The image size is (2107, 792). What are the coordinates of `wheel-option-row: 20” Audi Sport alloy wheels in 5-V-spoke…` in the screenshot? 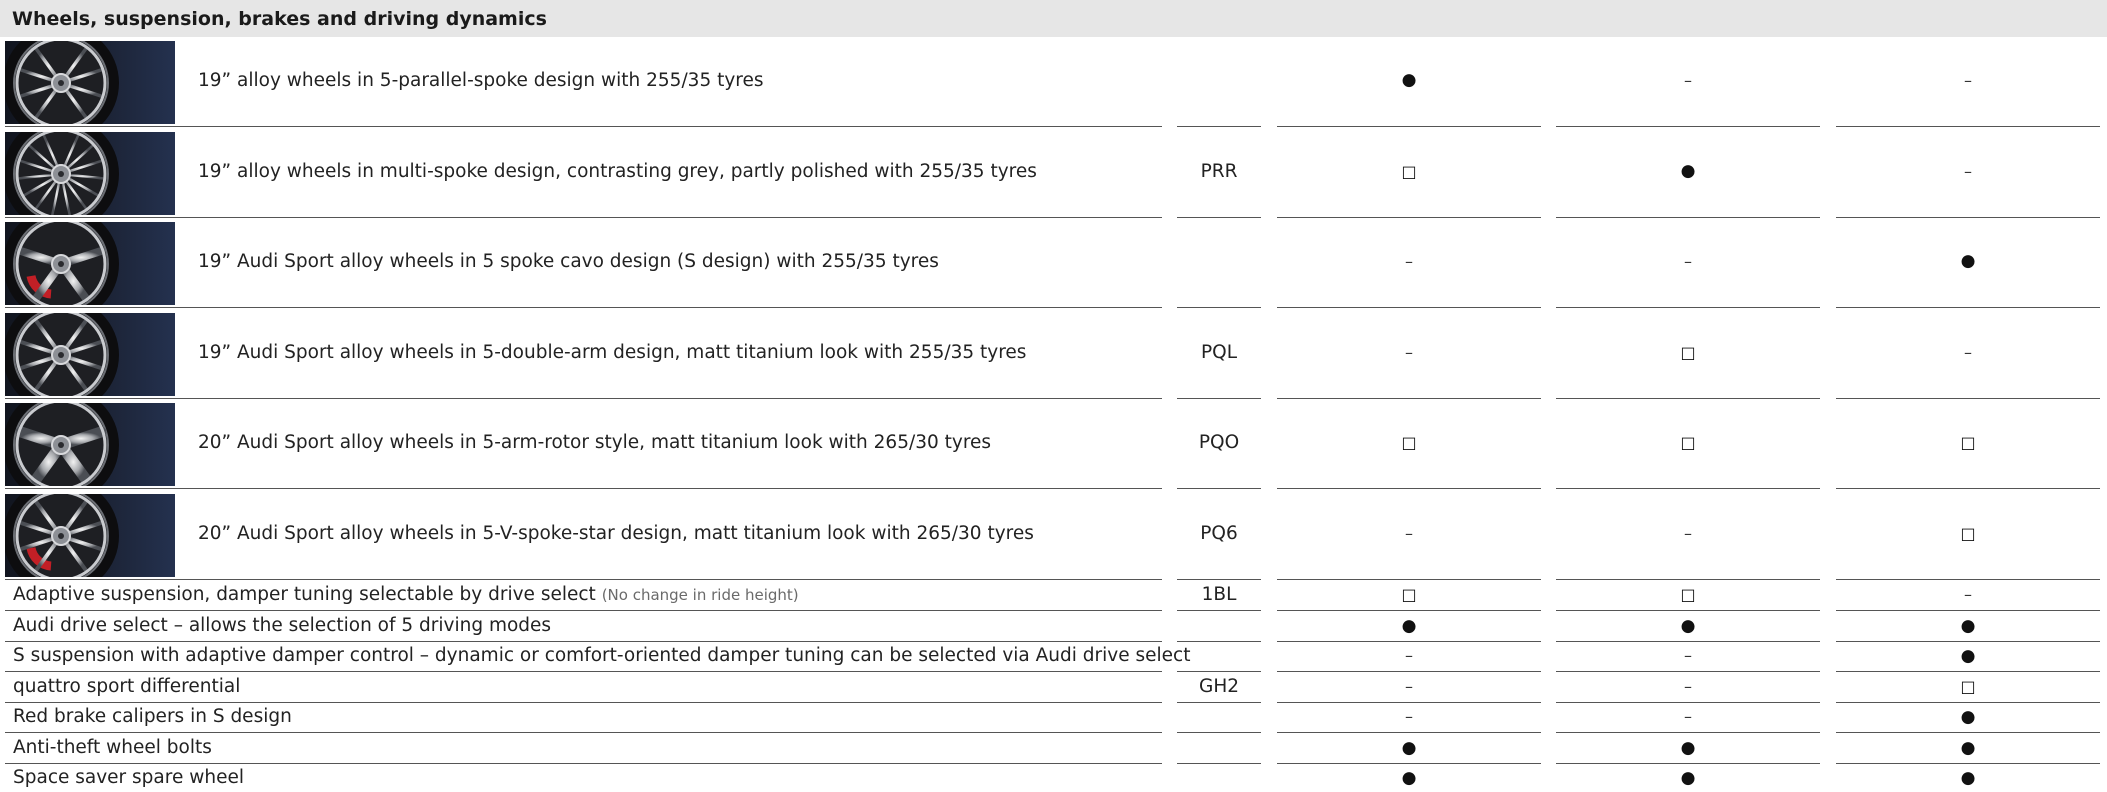 It's located at (1053, 534).